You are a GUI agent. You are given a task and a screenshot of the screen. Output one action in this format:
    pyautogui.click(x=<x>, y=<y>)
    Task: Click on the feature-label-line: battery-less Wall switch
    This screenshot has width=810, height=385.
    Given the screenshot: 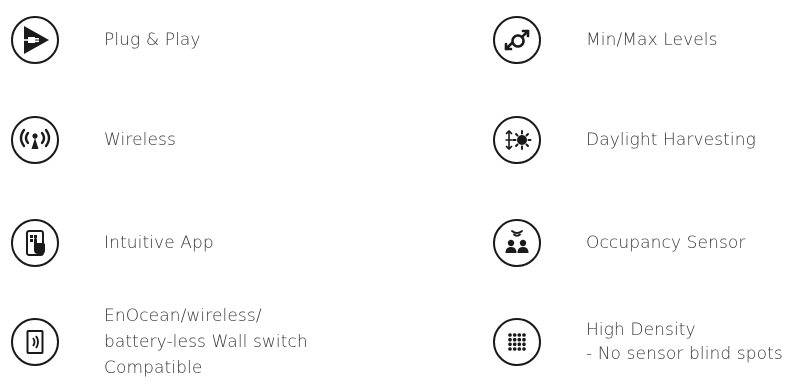 What is the action you would take?
    pyautogui.click(x=206, y=342)
    